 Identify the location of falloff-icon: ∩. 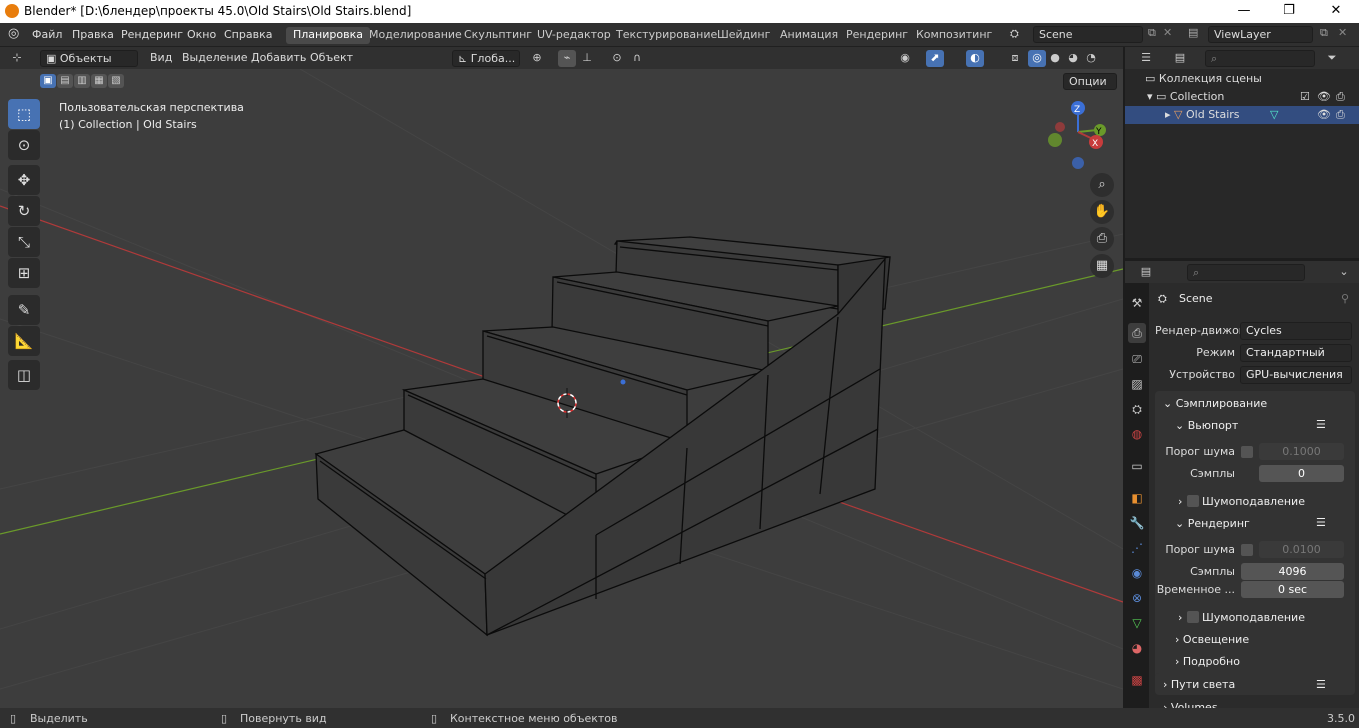
(637, 58).